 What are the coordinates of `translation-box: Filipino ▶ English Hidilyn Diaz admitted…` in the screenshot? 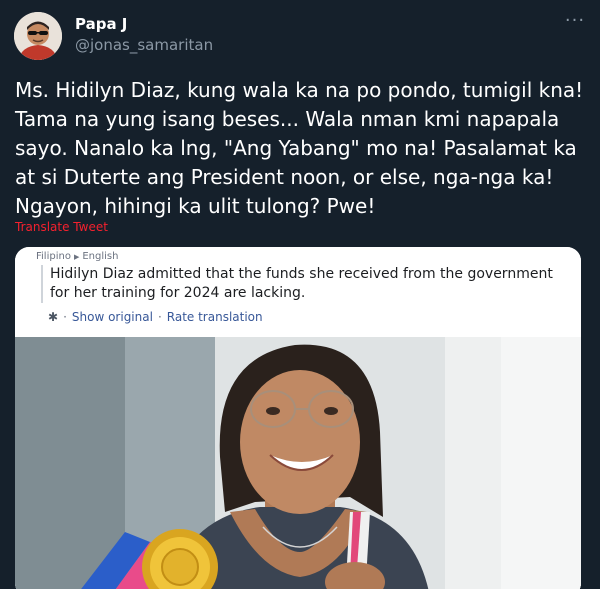 It's located at (298, 292).